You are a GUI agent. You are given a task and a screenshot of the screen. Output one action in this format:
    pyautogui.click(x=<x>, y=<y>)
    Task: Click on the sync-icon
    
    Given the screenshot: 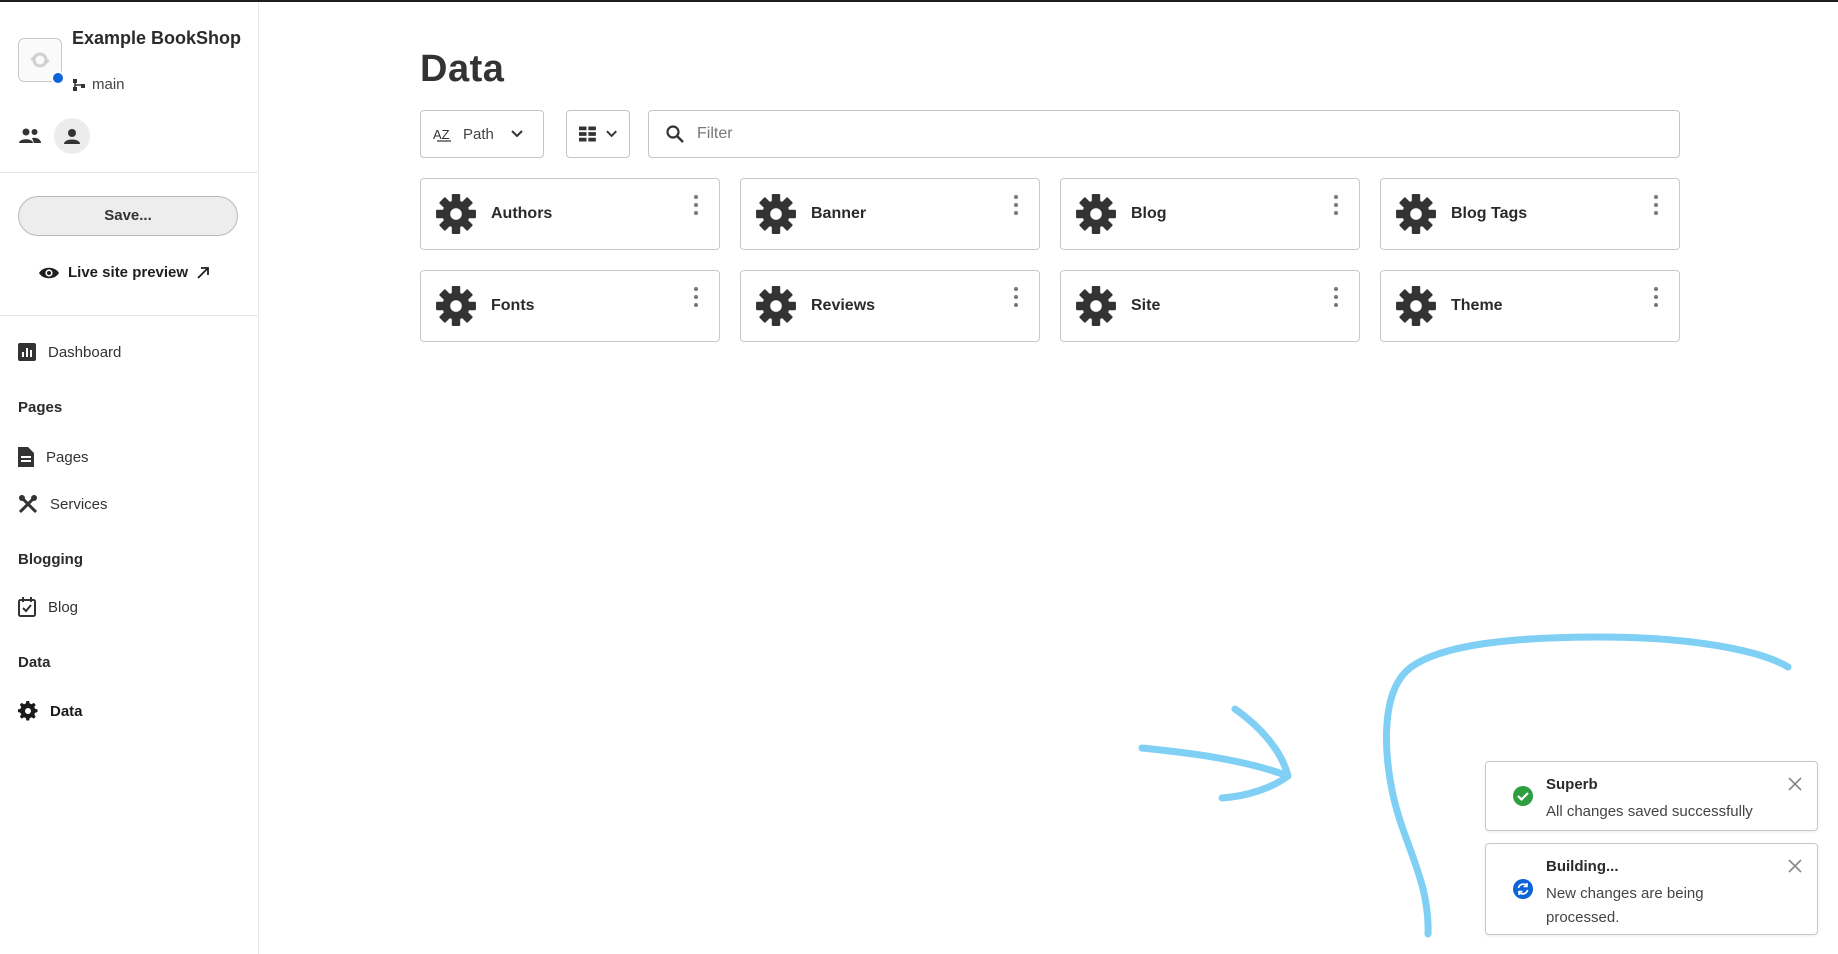 What is the action you would take?
    pyautogui.click(x=1523, y=889)
    